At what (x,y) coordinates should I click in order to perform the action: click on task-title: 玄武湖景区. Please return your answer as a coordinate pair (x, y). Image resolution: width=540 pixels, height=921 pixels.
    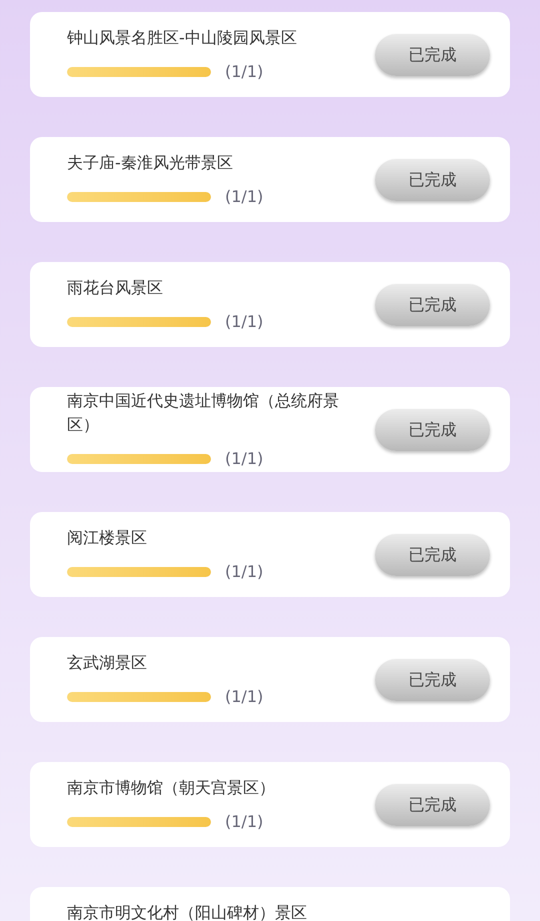
    Looking at the image, I should click on (107, 663).